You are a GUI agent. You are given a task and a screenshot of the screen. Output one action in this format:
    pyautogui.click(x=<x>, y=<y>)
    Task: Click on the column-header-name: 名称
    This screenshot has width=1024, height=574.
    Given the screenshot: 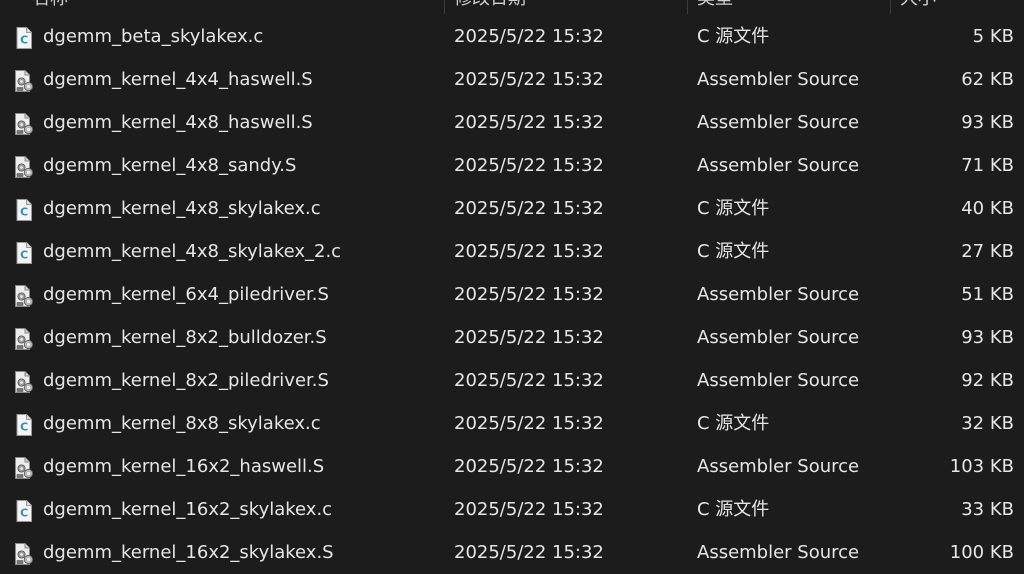 What is the action you would take?
    pyautogui.click(x=50, y=7)
    